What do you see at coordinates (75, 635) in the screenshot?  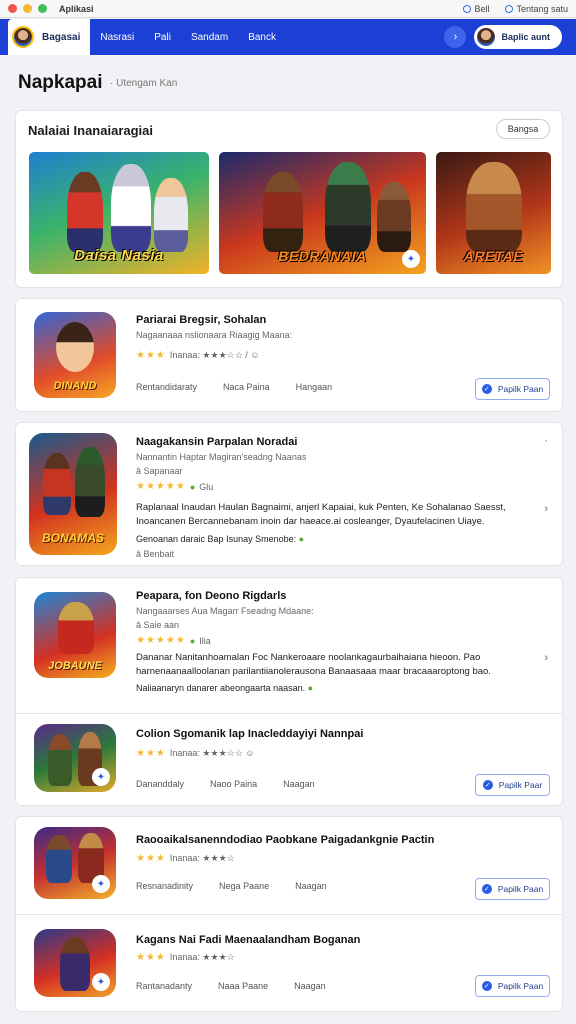 I see `app-icon-3: JOBAUNE` at bounding box center [75, 635].